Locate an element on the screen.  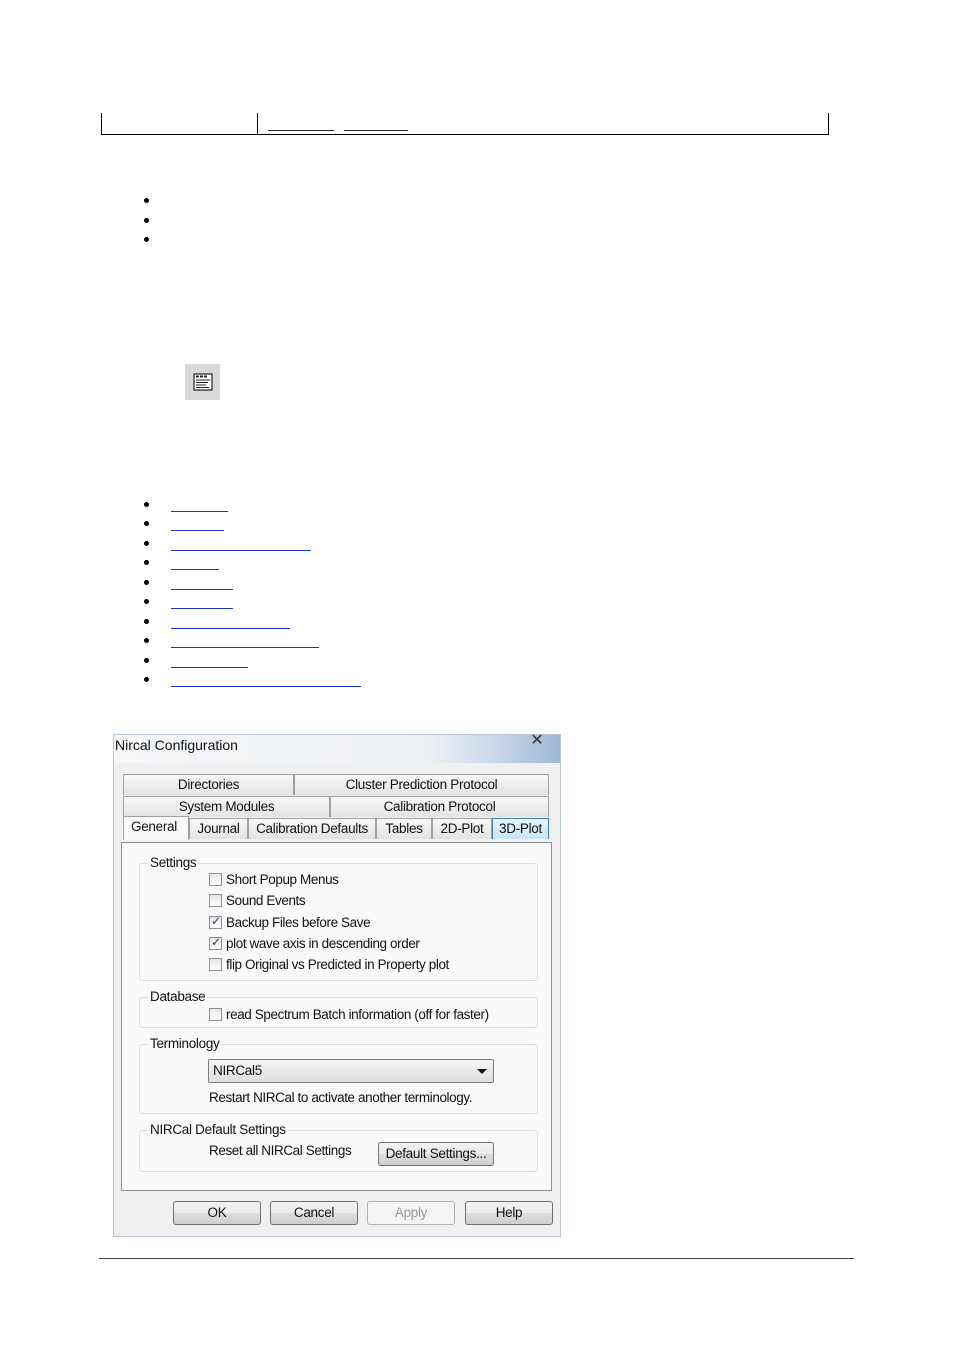
tab-general: General is located at coordinates (156, 828).